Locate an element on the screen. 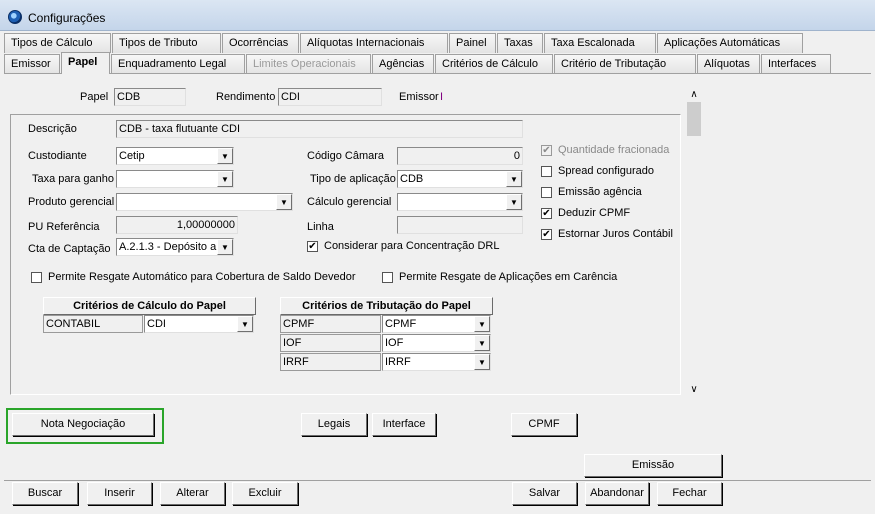 This screenshot has height=514, width=875. tributo-name-cell: CPMF is located at coordinates (330, 324).